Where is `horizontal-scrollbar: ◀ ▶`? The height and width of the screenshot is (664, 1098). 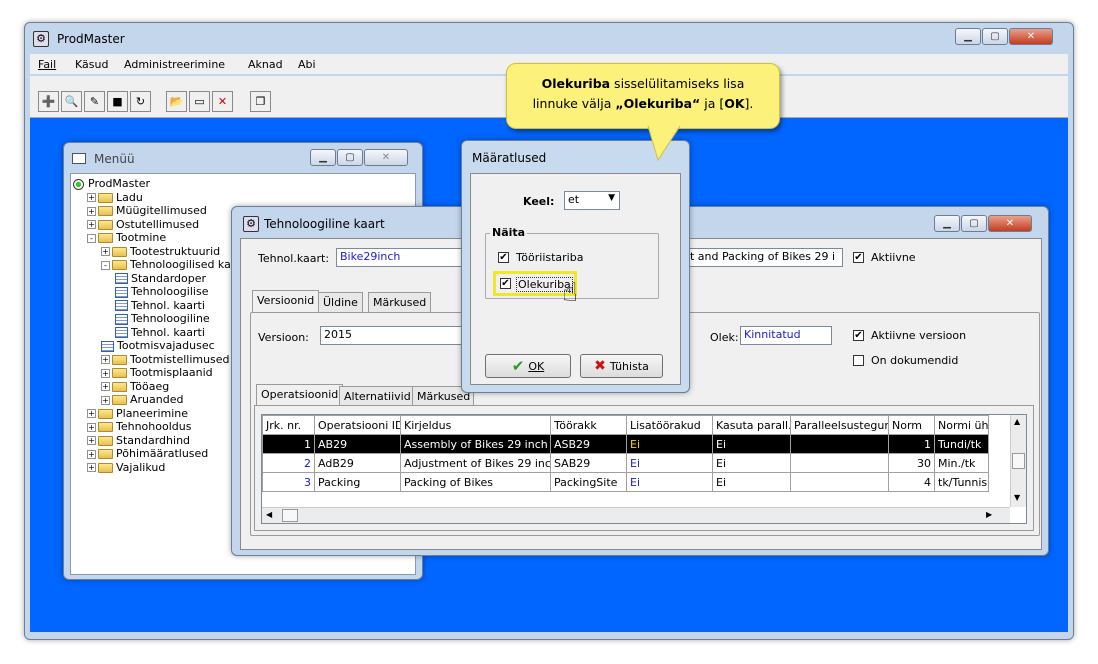 horizontal-scrollbar: ◀ ▶ is located at coordinates (636, 515).